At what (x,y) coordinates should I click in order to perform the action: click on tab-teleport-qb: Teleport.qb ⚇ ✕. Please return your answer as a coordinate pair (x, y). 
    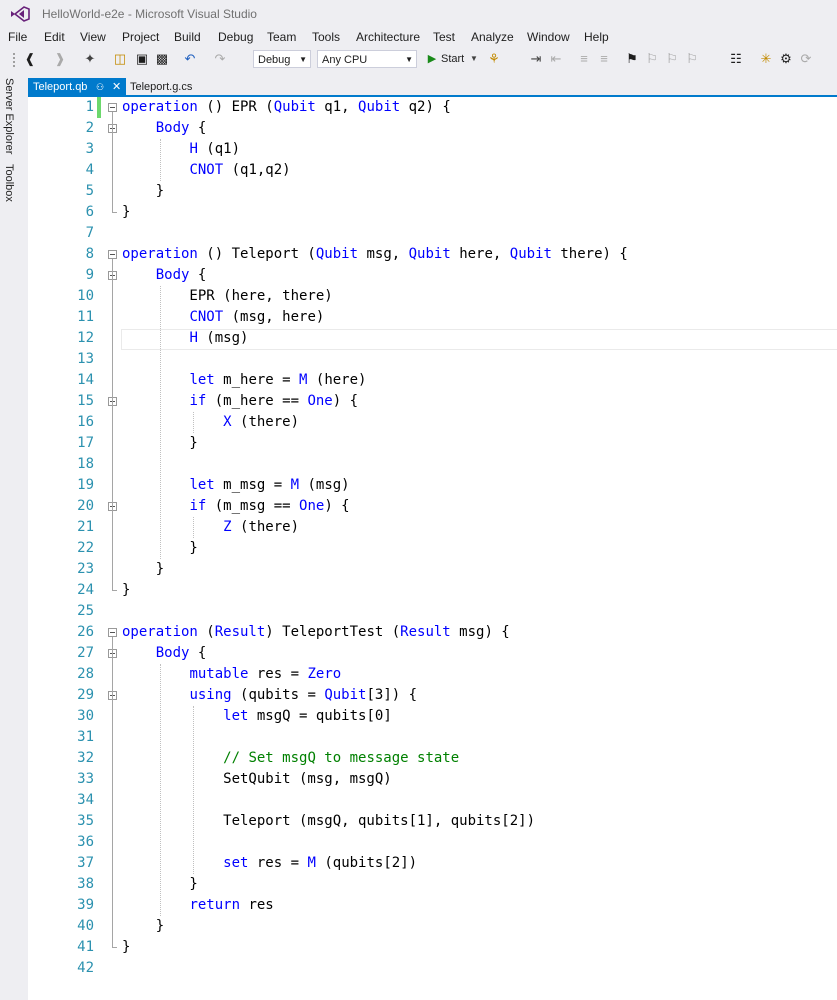
    Looking at the image, I should click on (77, 87).